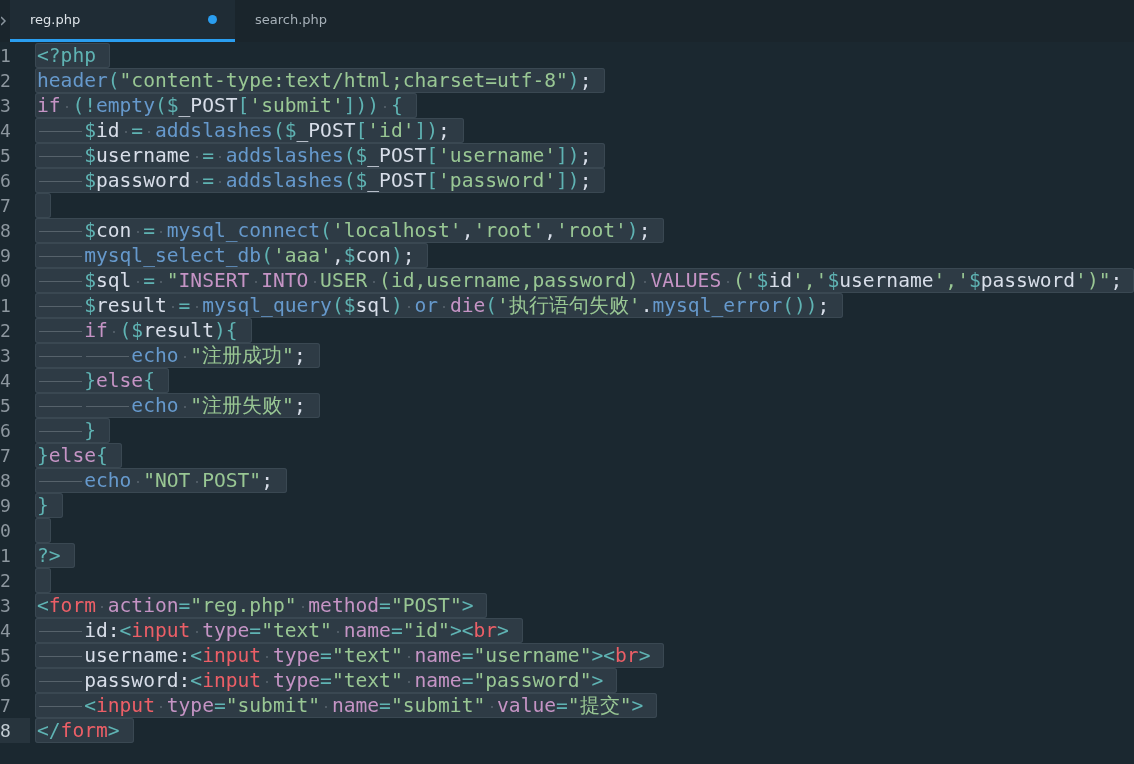 This screenshot has width=1134, height=764. I want to click on chevron-icon, so click(4, 21).